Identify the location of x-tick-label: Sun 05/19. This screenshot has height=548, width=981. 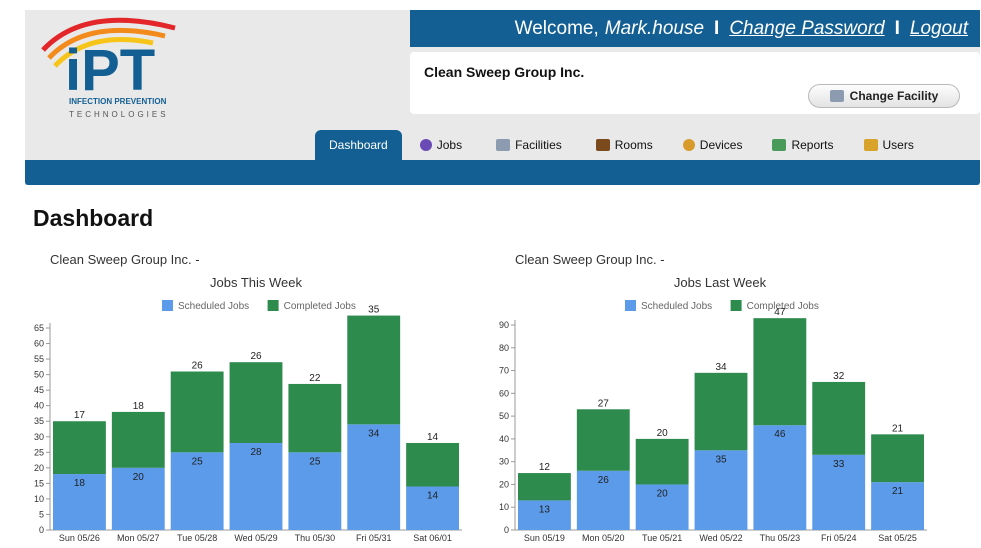
(544, 538).